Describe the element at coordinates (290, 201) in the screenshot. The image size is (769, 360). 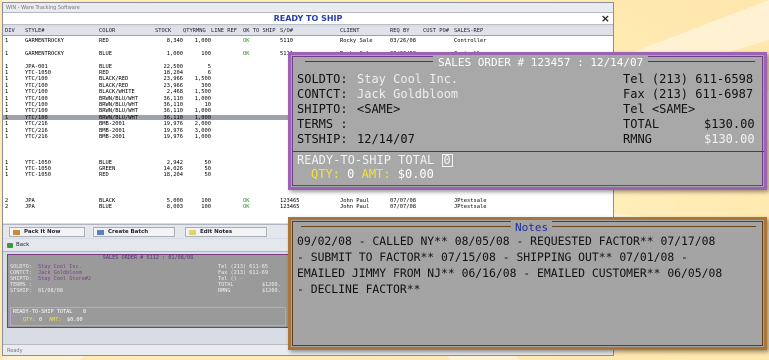
I see `table-cell: 123465` at that location.